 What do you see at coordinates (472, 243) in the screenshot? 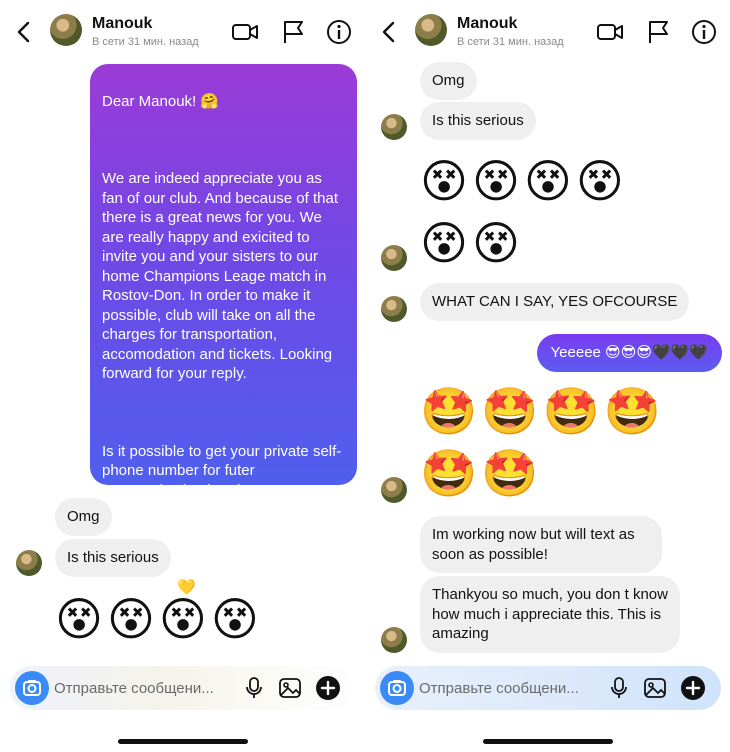
I see `emoji-message: 😵😵` at bounding box center [472, 243].